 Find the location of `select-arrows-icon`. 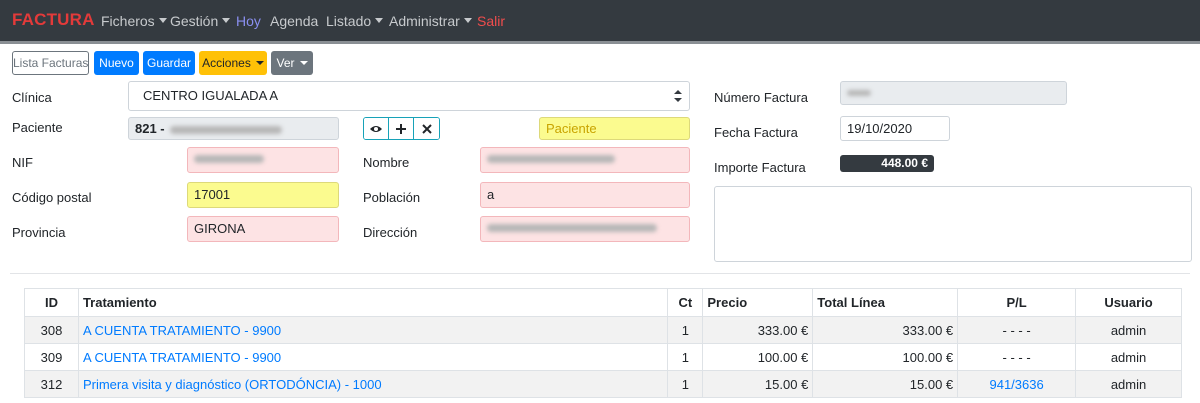

select-arrows-icon is located at coordinates (678, 96).